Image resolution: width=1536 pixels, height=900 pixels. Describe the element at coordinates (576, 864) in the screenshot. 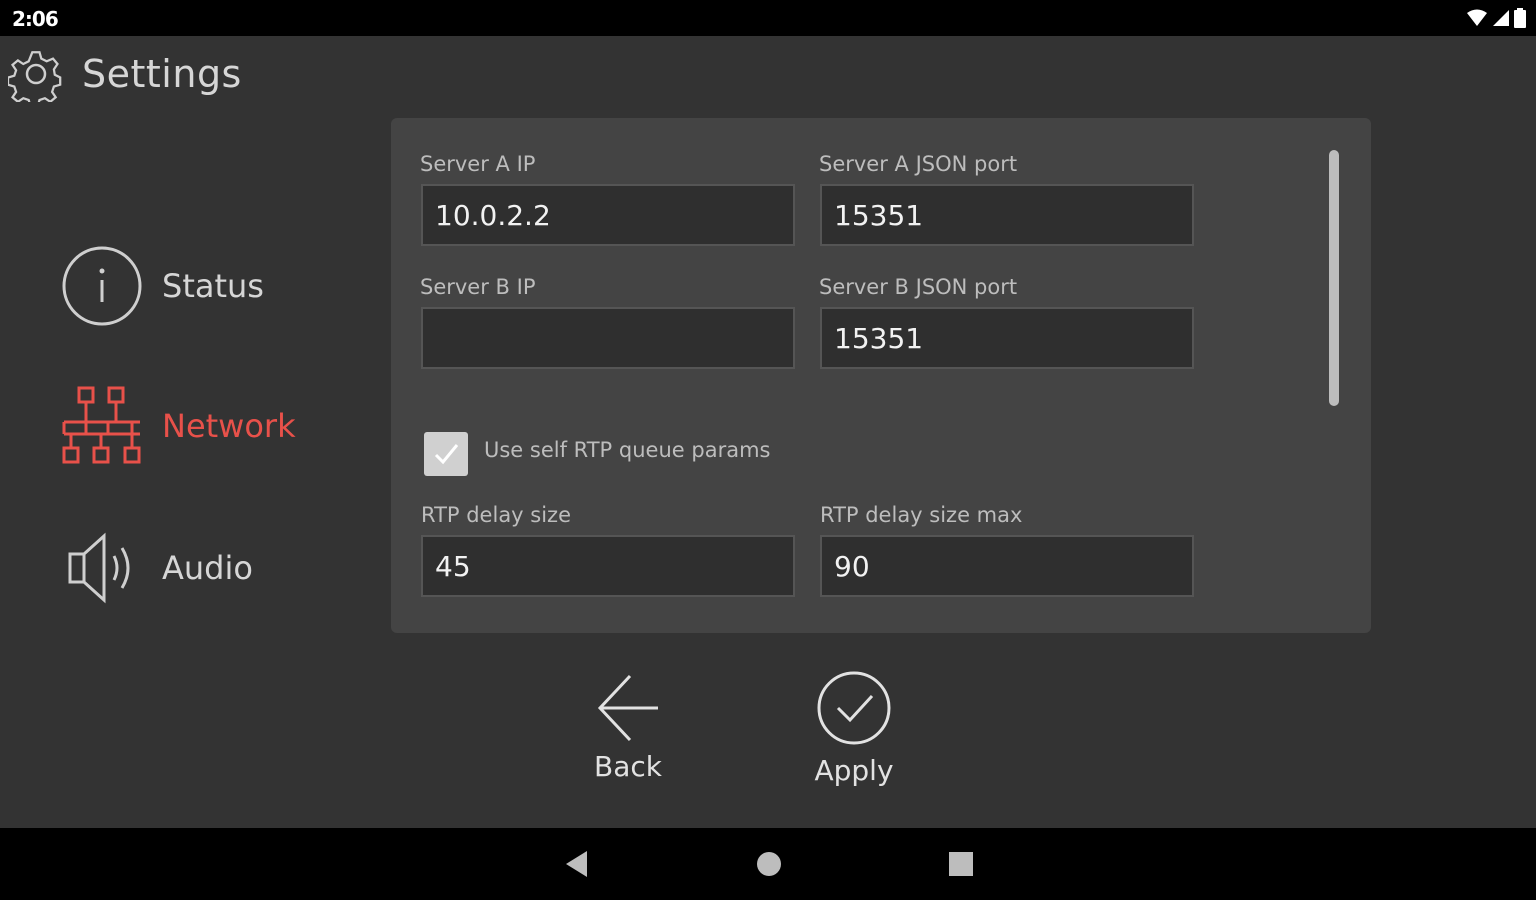

I see `back-triangle-icon` at that location.